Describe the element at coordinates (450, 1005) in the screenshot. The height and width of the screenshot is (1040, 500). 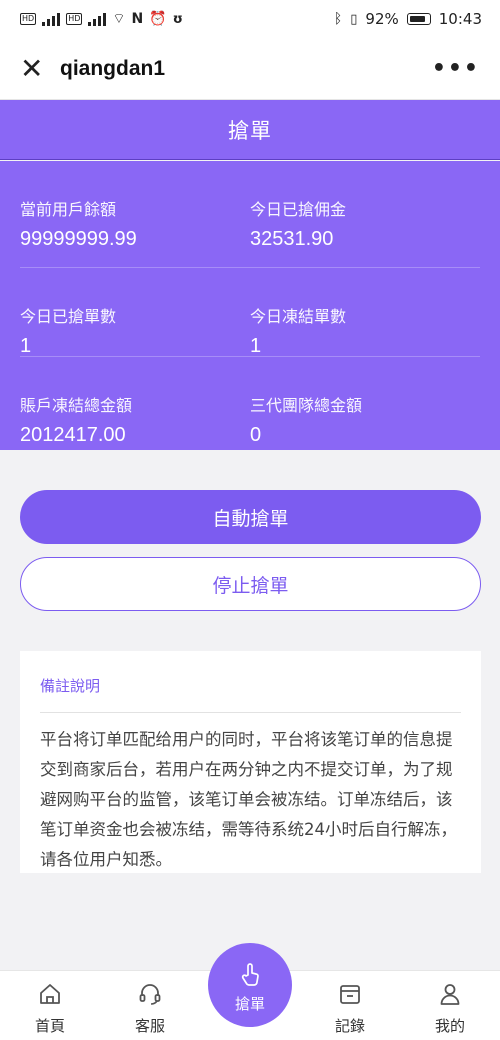
I see `nav-mine: 我的` at that location.